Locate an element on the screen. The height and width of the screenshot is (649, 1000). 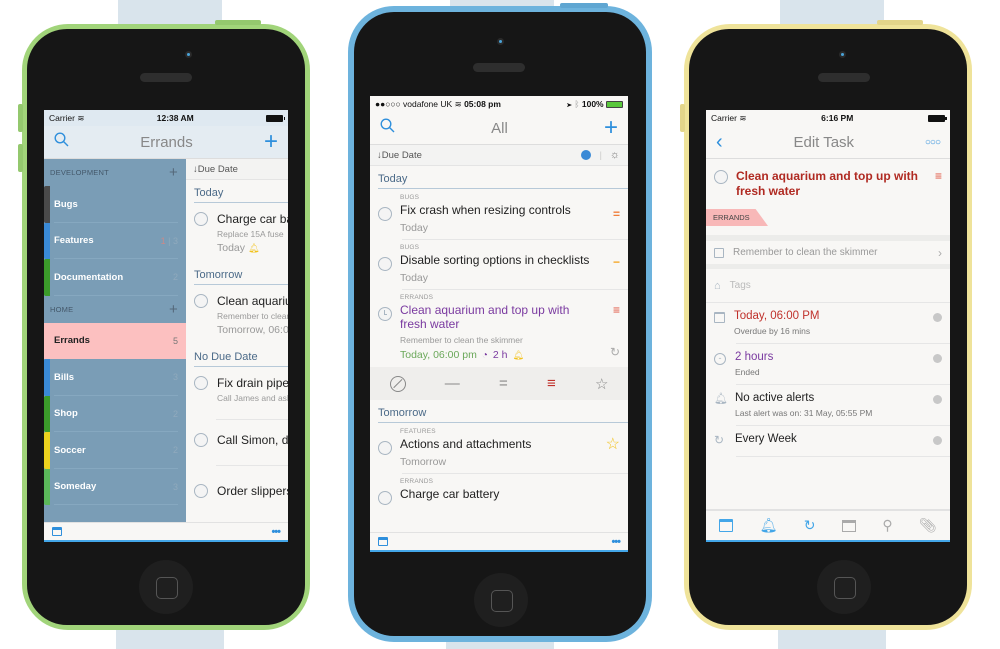
task-row: Order slippers is located at coordinates (237, 482).